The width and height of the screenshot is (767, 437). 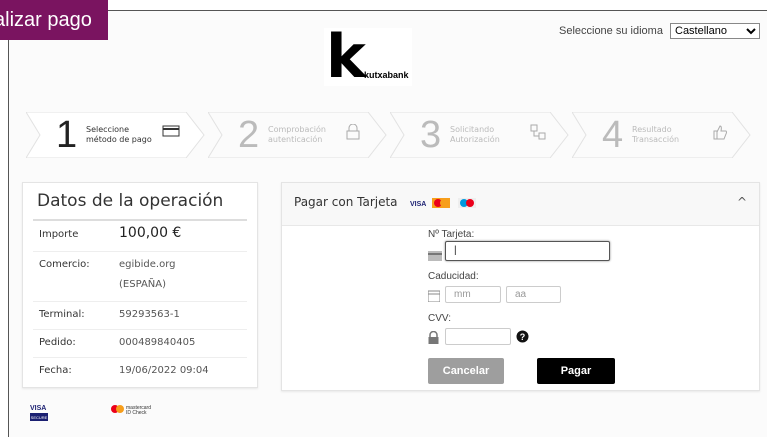 I want to click on detail-key: Pedido:, so click(x=57, y=342).